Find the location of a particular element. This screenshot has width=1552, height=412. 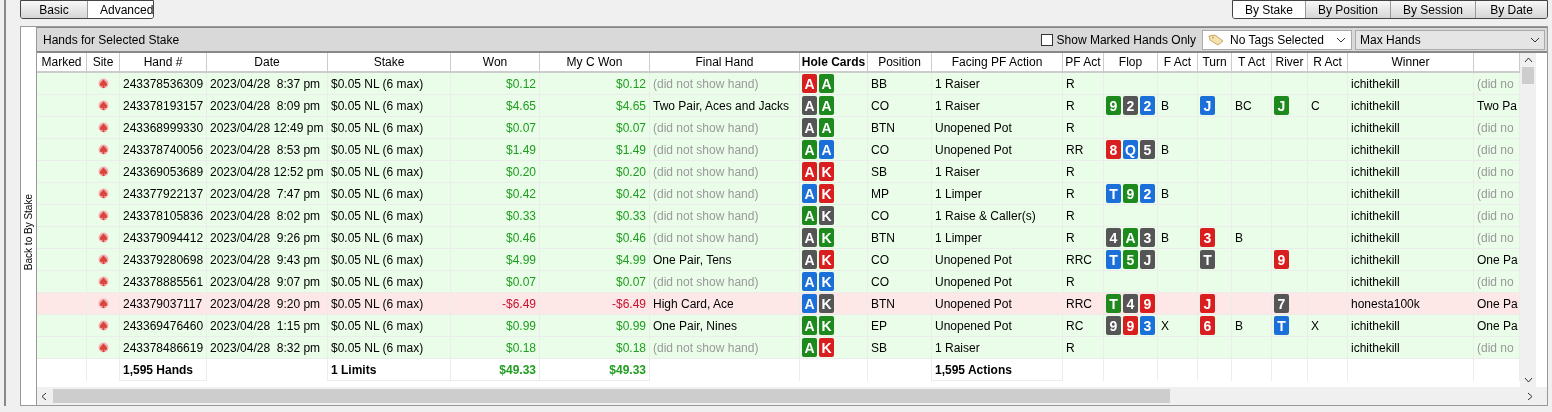

column-header: Date is located at coordinates (267, 62).